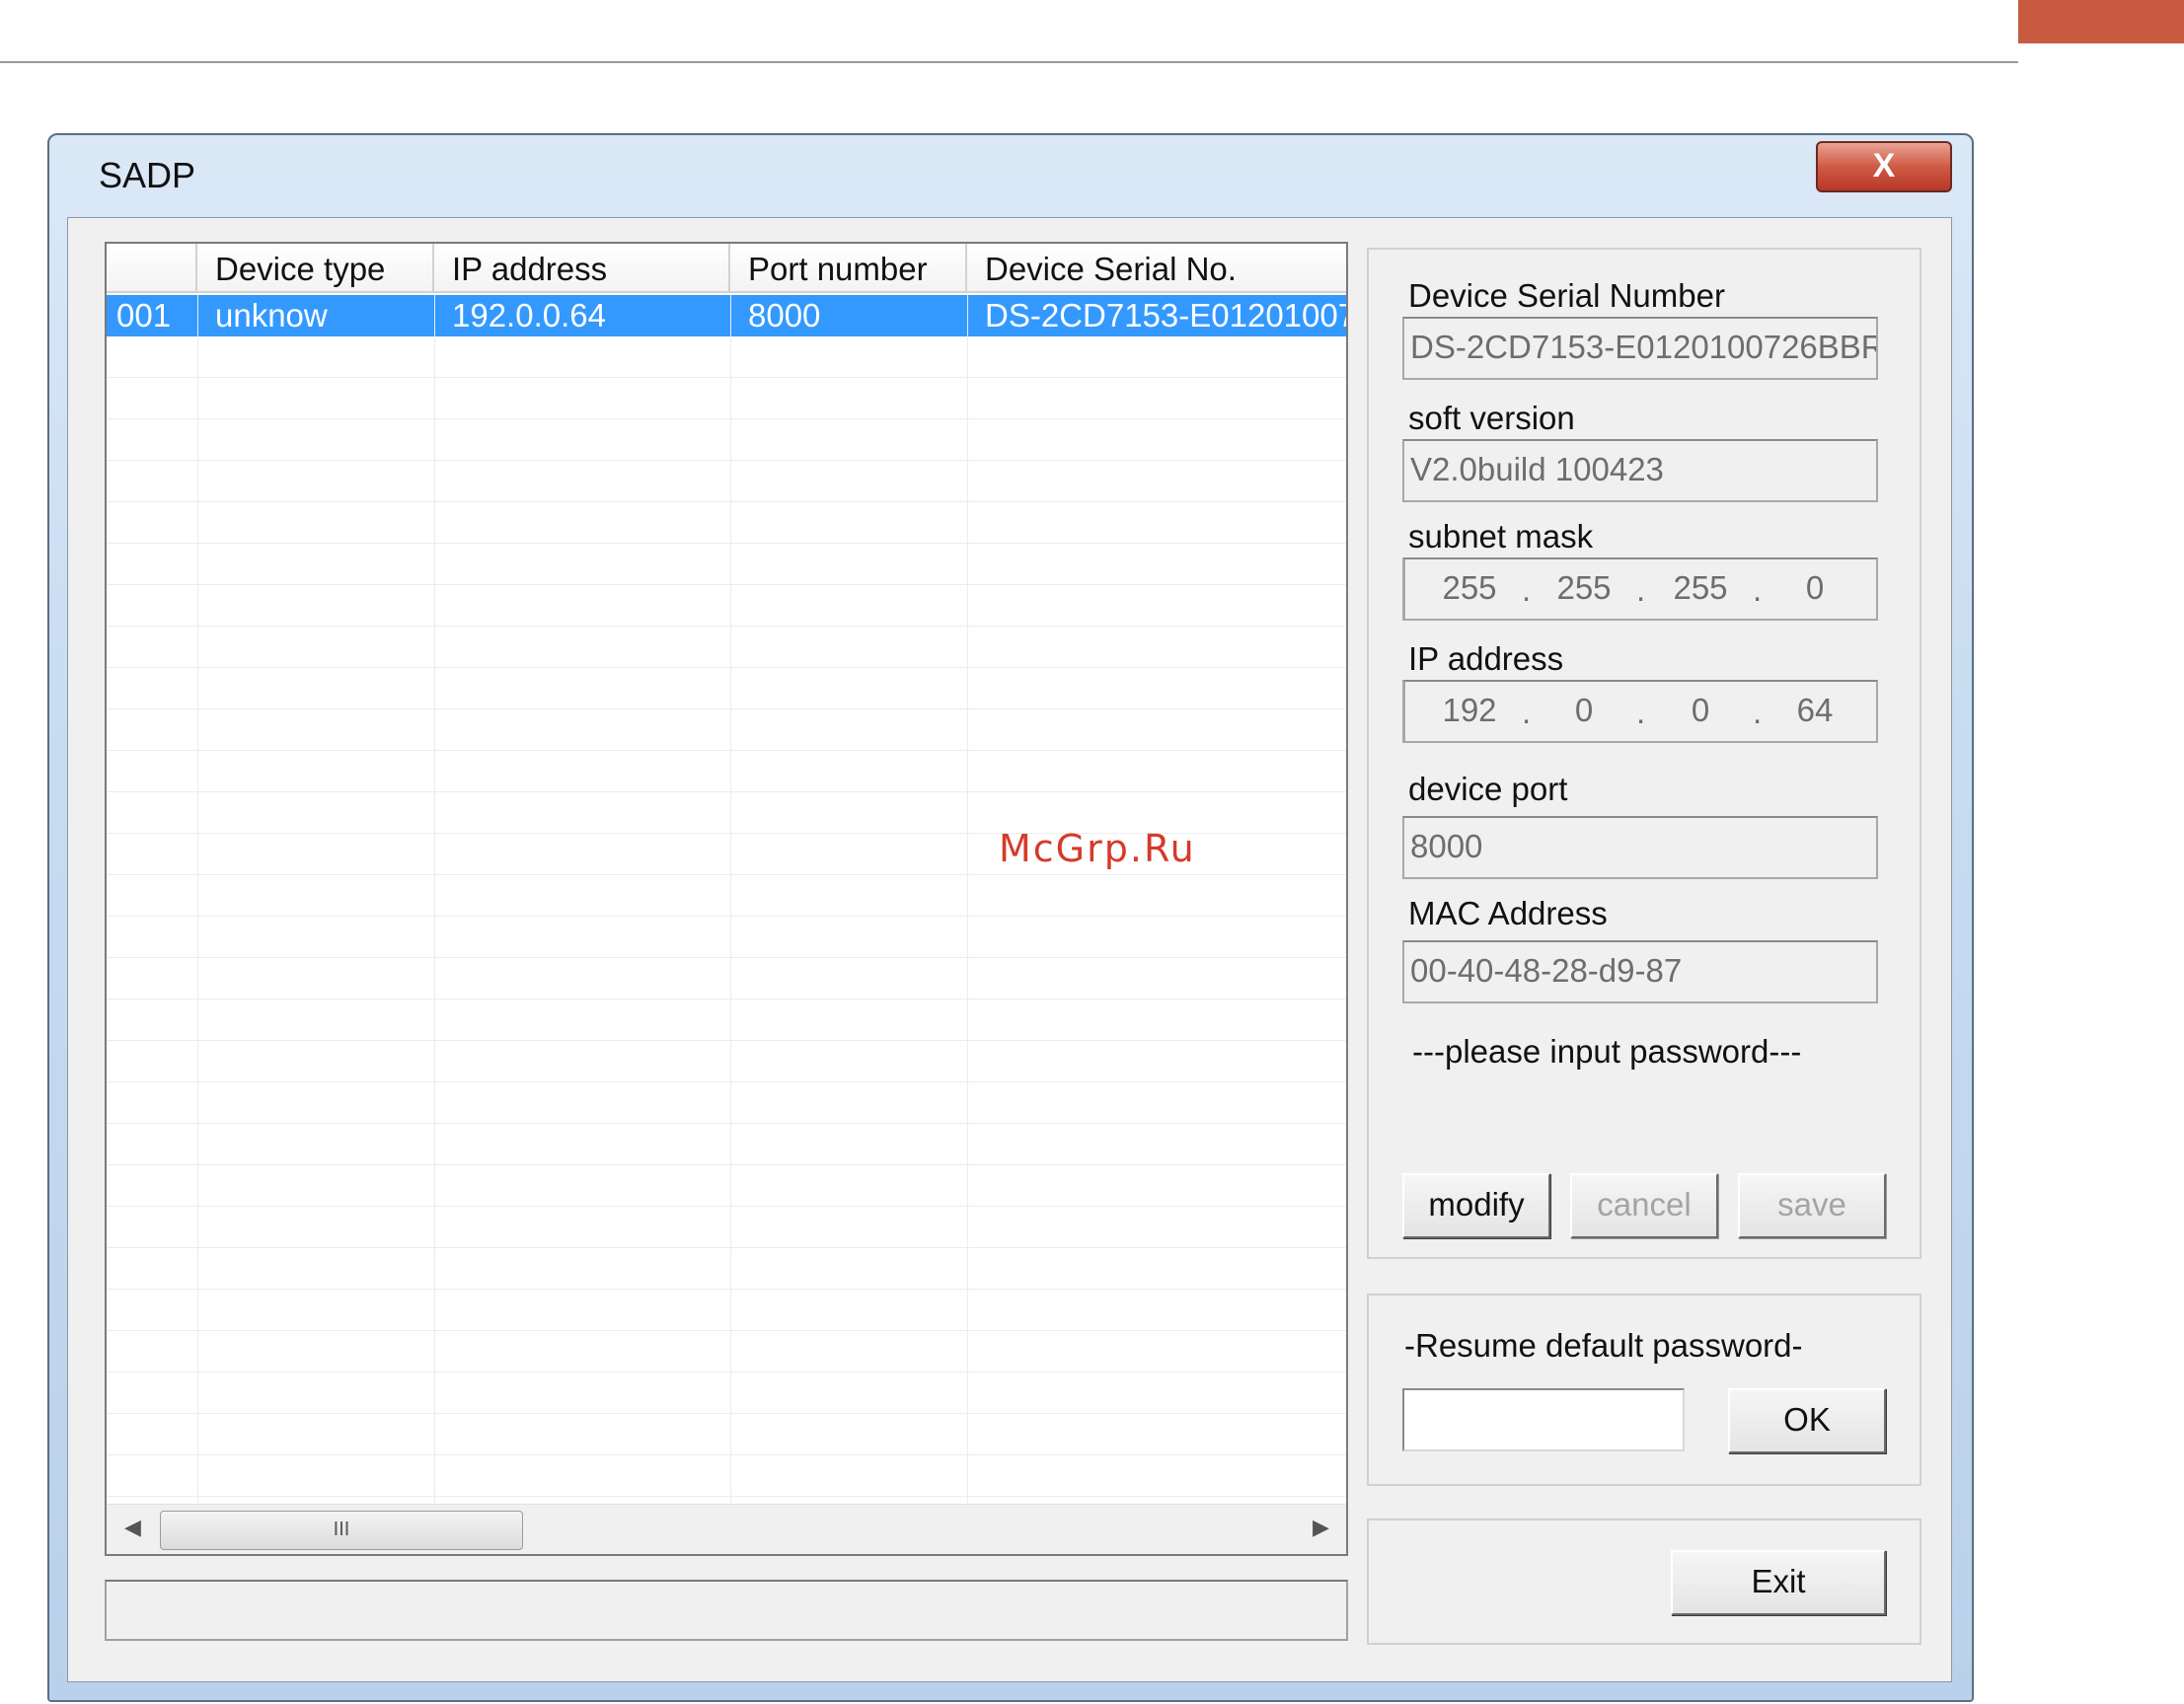  I want to click on horizontal-scrollbar: ◀ III ▶, so click(726, 1529).